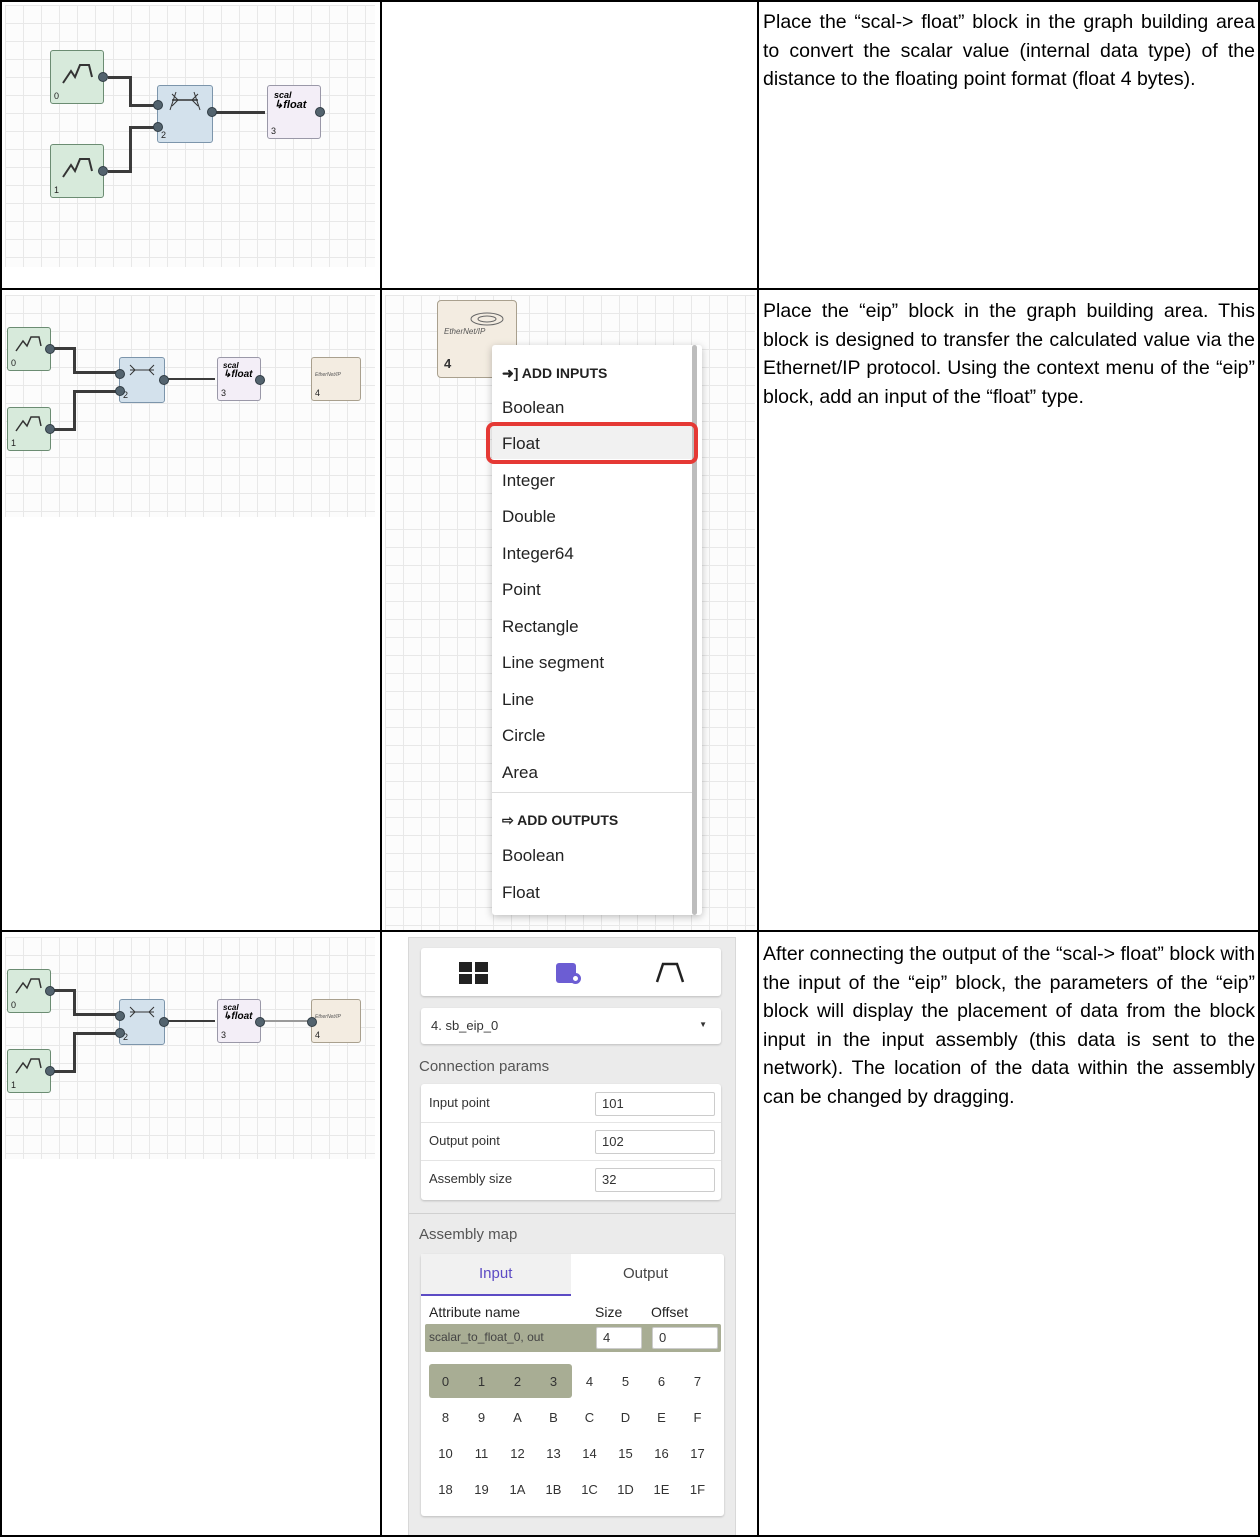 Image resolution: width=1260 pixels, height=1537 pixels. Describe the element at coordinates (445, 1381) in the screenshot. I see `byte-cell: 0` at that location.